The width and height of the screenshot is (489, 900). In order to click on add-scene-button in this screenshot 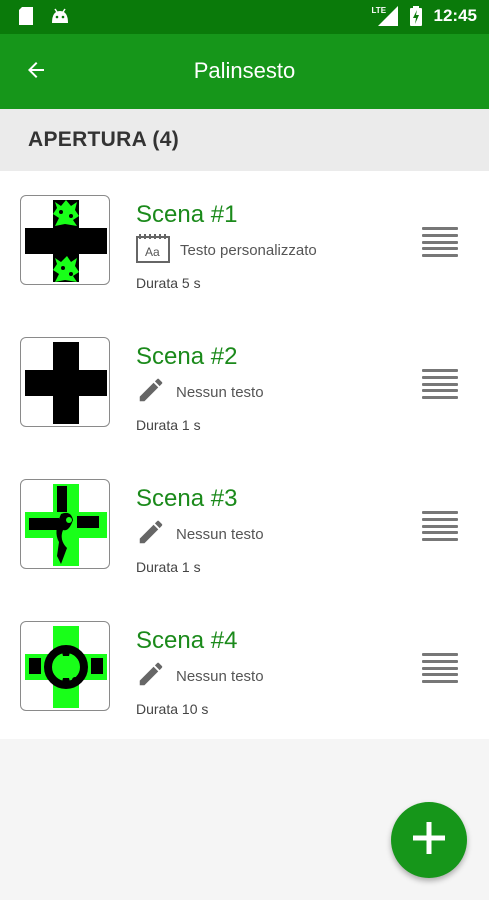, I will do `click(429, 840)`.